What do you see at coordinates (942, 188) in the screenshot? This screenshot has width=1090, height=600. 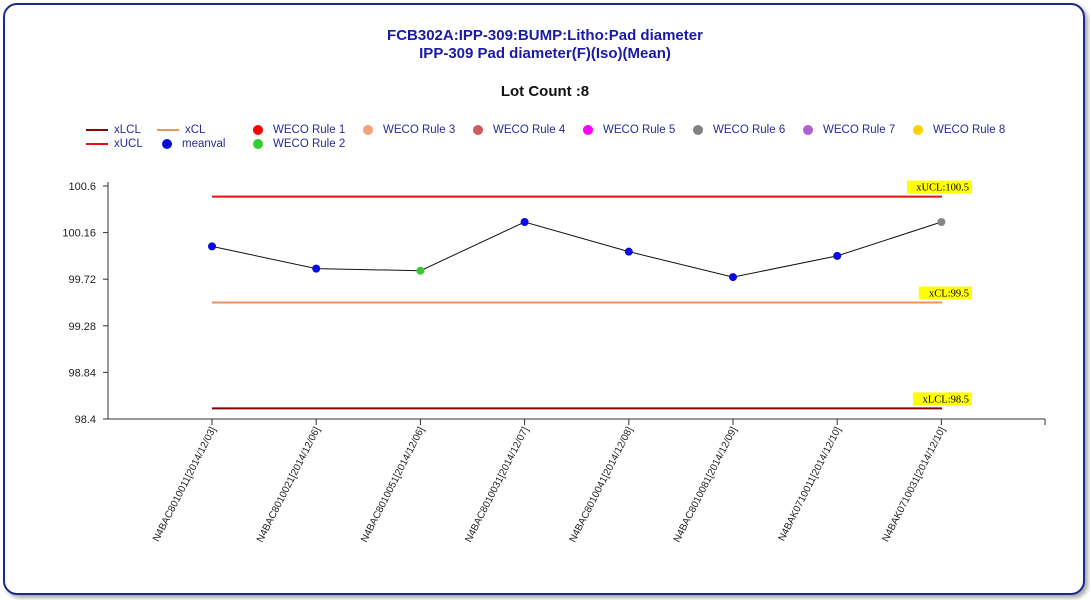 I see `control-label-xucl: xUCL:100.5` at bounding box center [942, 188].